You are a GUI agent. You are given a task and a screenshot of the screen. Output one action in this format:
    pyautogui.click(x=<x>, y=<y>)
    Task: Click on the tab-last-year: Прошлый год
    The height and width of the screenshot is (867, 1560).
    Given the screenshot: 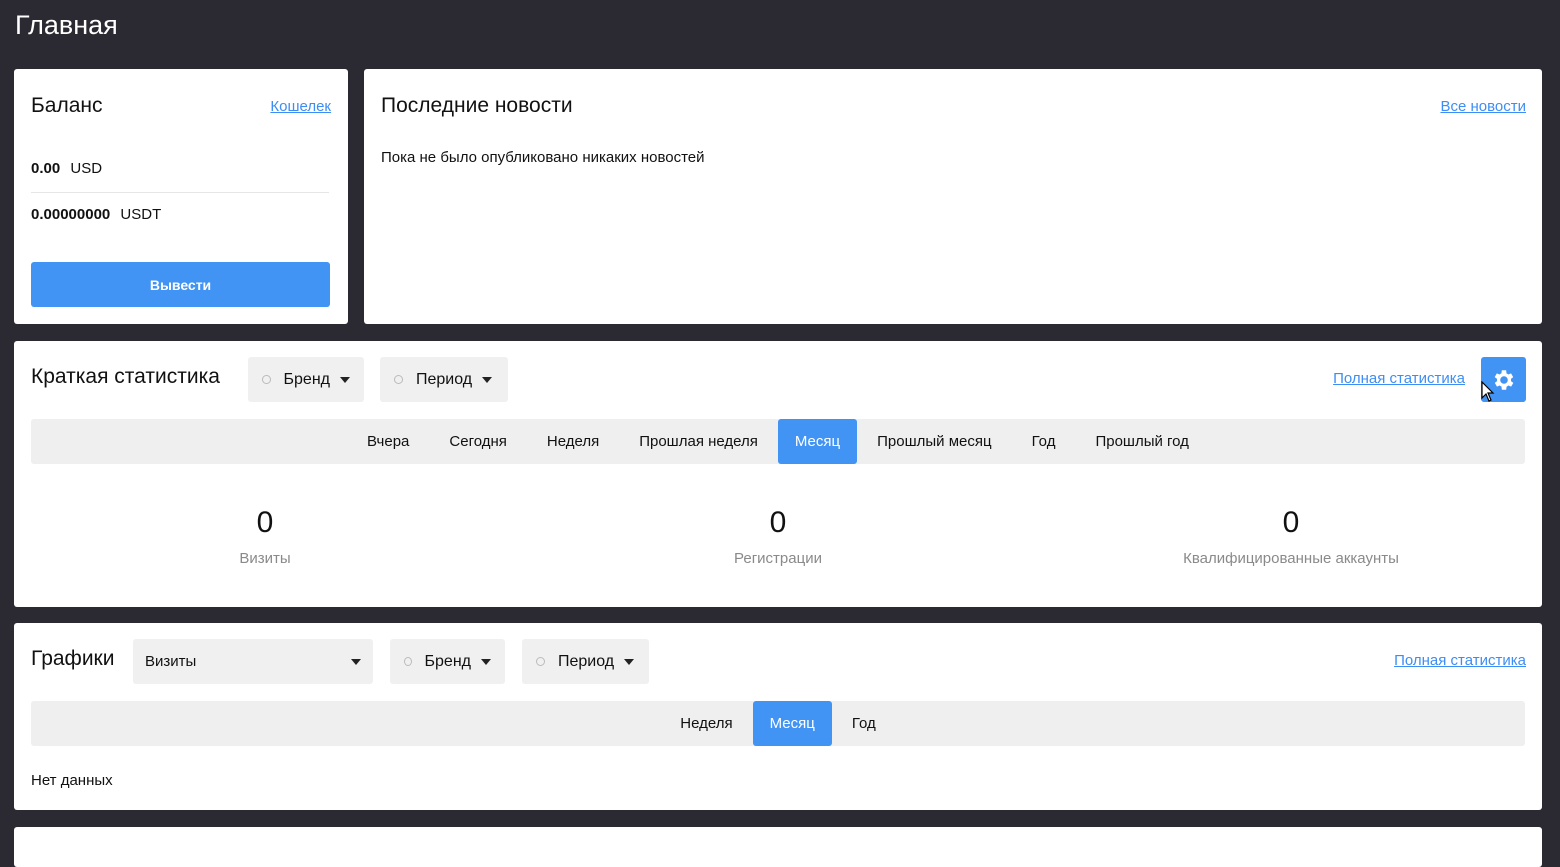 What is the action you would take?
    pyautogui.click(x=1142, y=441)
    